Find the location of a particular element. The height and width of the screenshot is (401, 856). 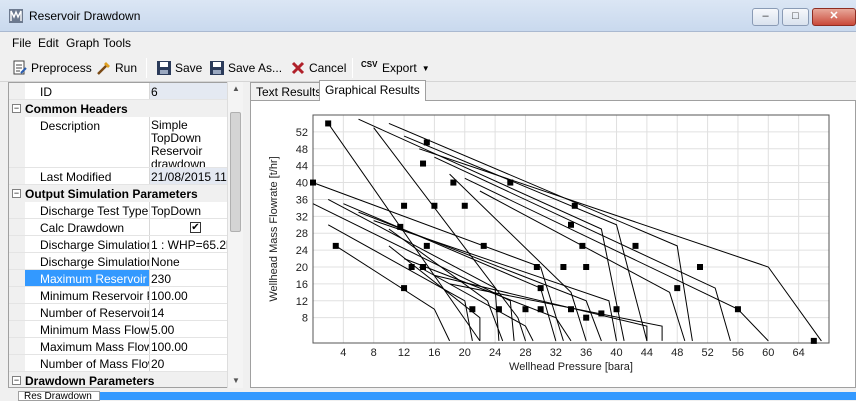

x-tick-label: 44 is located at coordinates (647, 353).